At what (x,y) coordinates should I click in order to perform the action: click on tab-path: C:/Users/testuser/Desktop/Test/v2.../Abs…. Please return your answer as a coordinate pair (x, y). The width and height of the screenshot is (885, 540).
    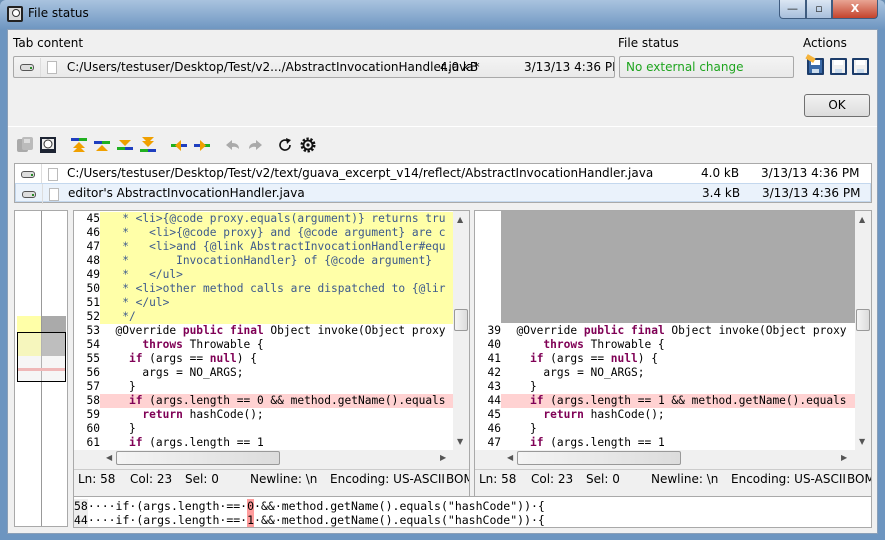
    Looking at the image, I should click on (273, 67).